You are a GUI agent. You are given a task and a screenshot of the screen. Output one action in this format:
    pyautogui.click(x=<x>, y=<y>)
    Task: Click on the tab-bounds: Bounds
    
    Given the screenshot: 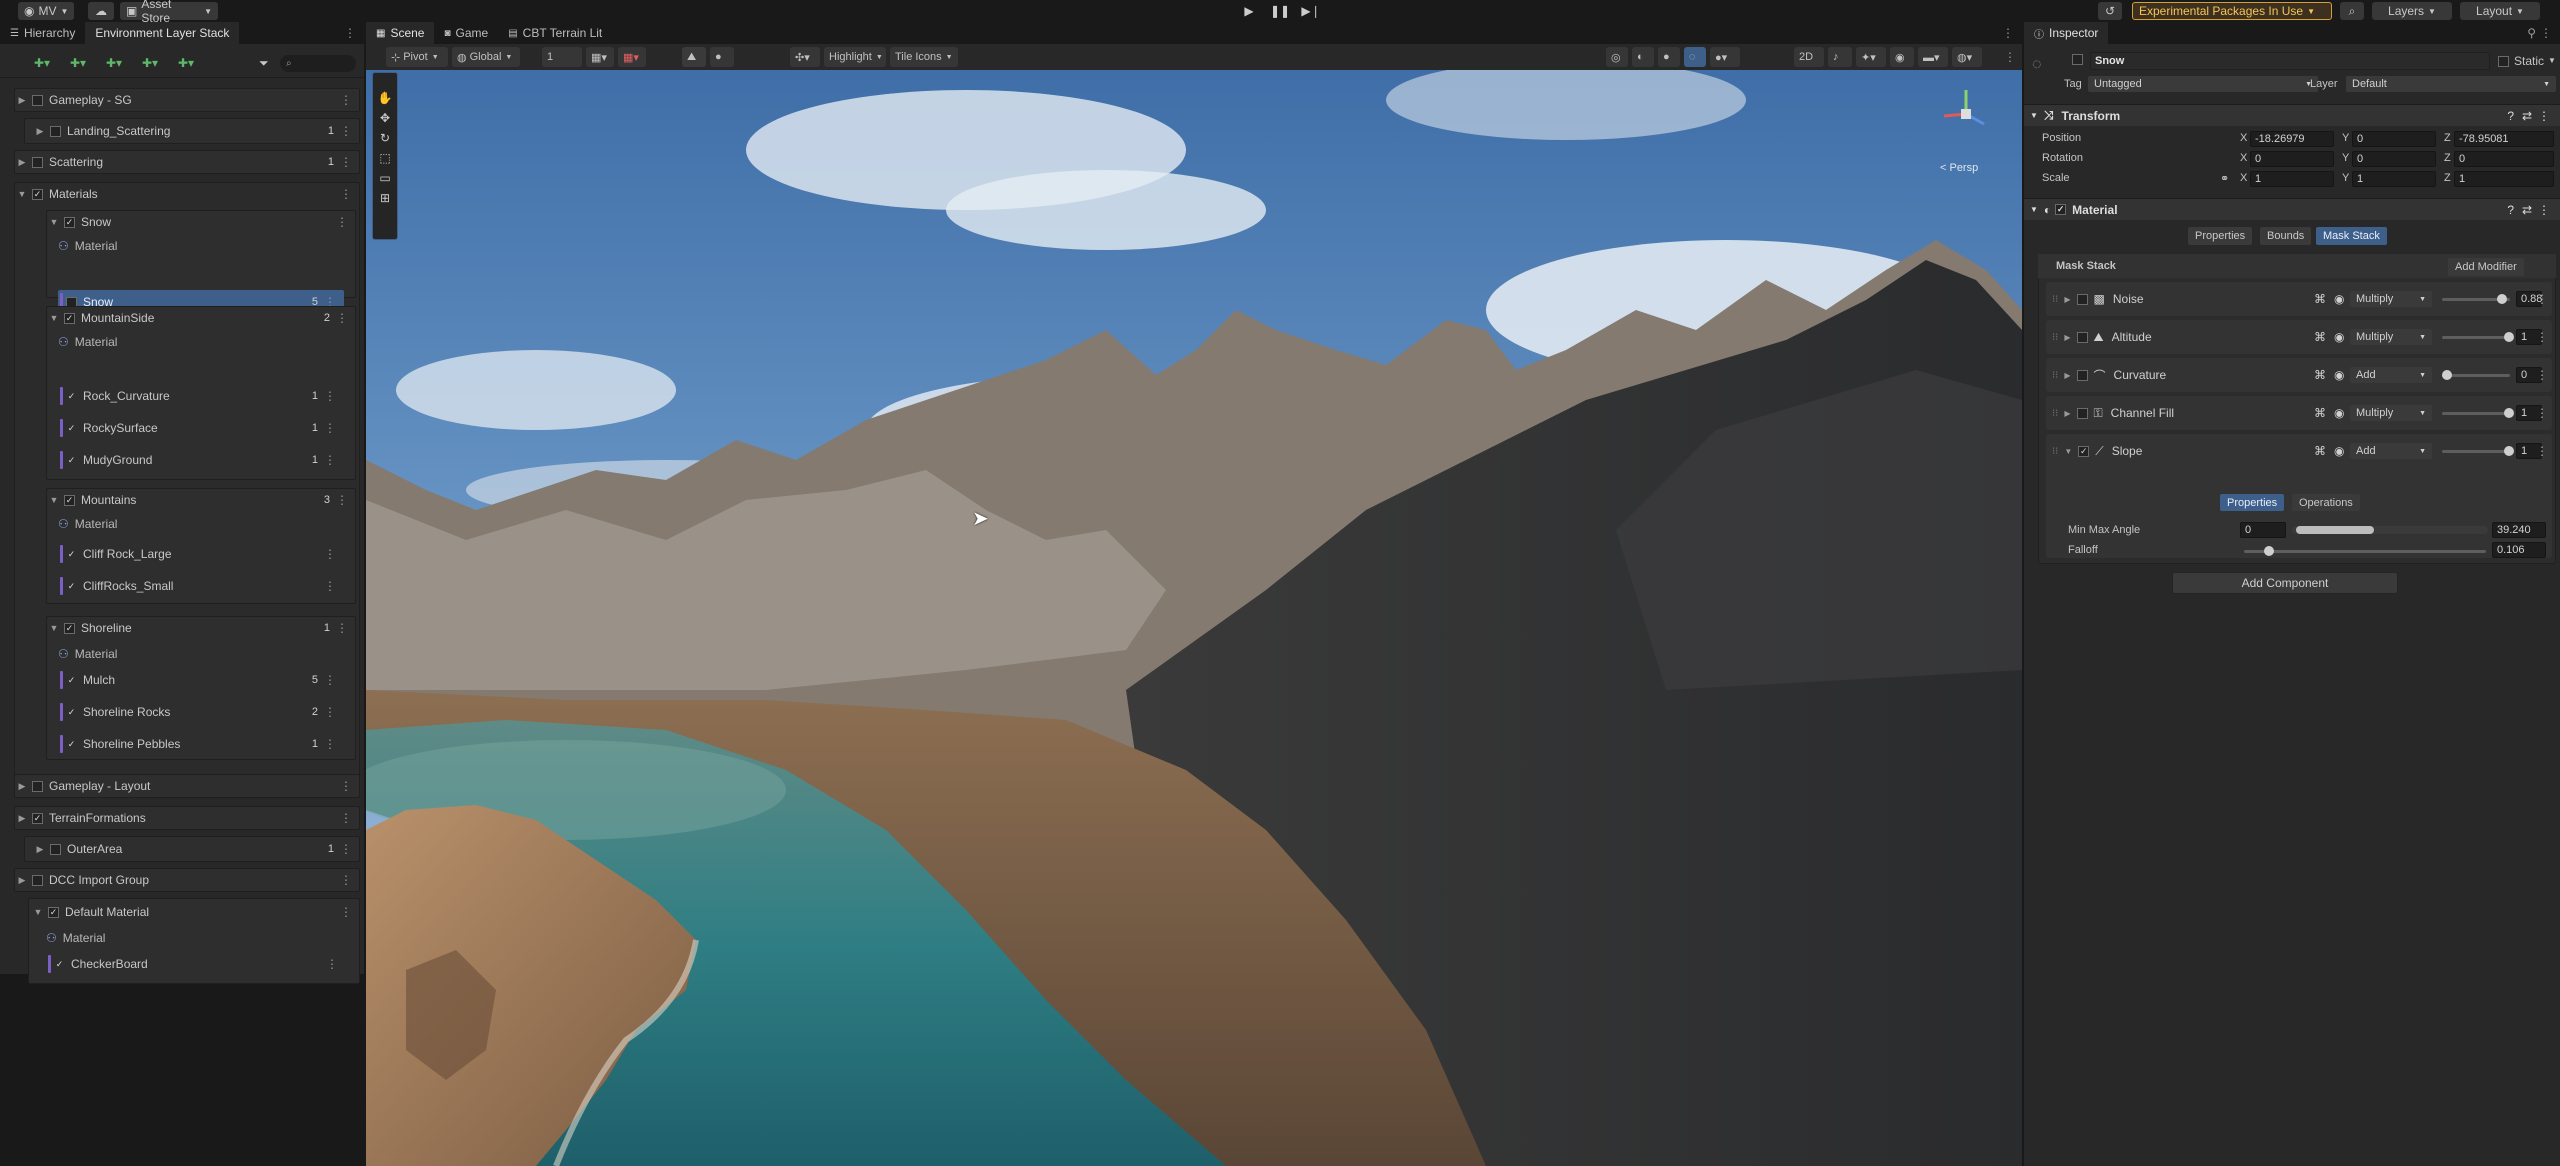 What is the action you would take?
    pyautogui.click(x=2286, y=236)
    